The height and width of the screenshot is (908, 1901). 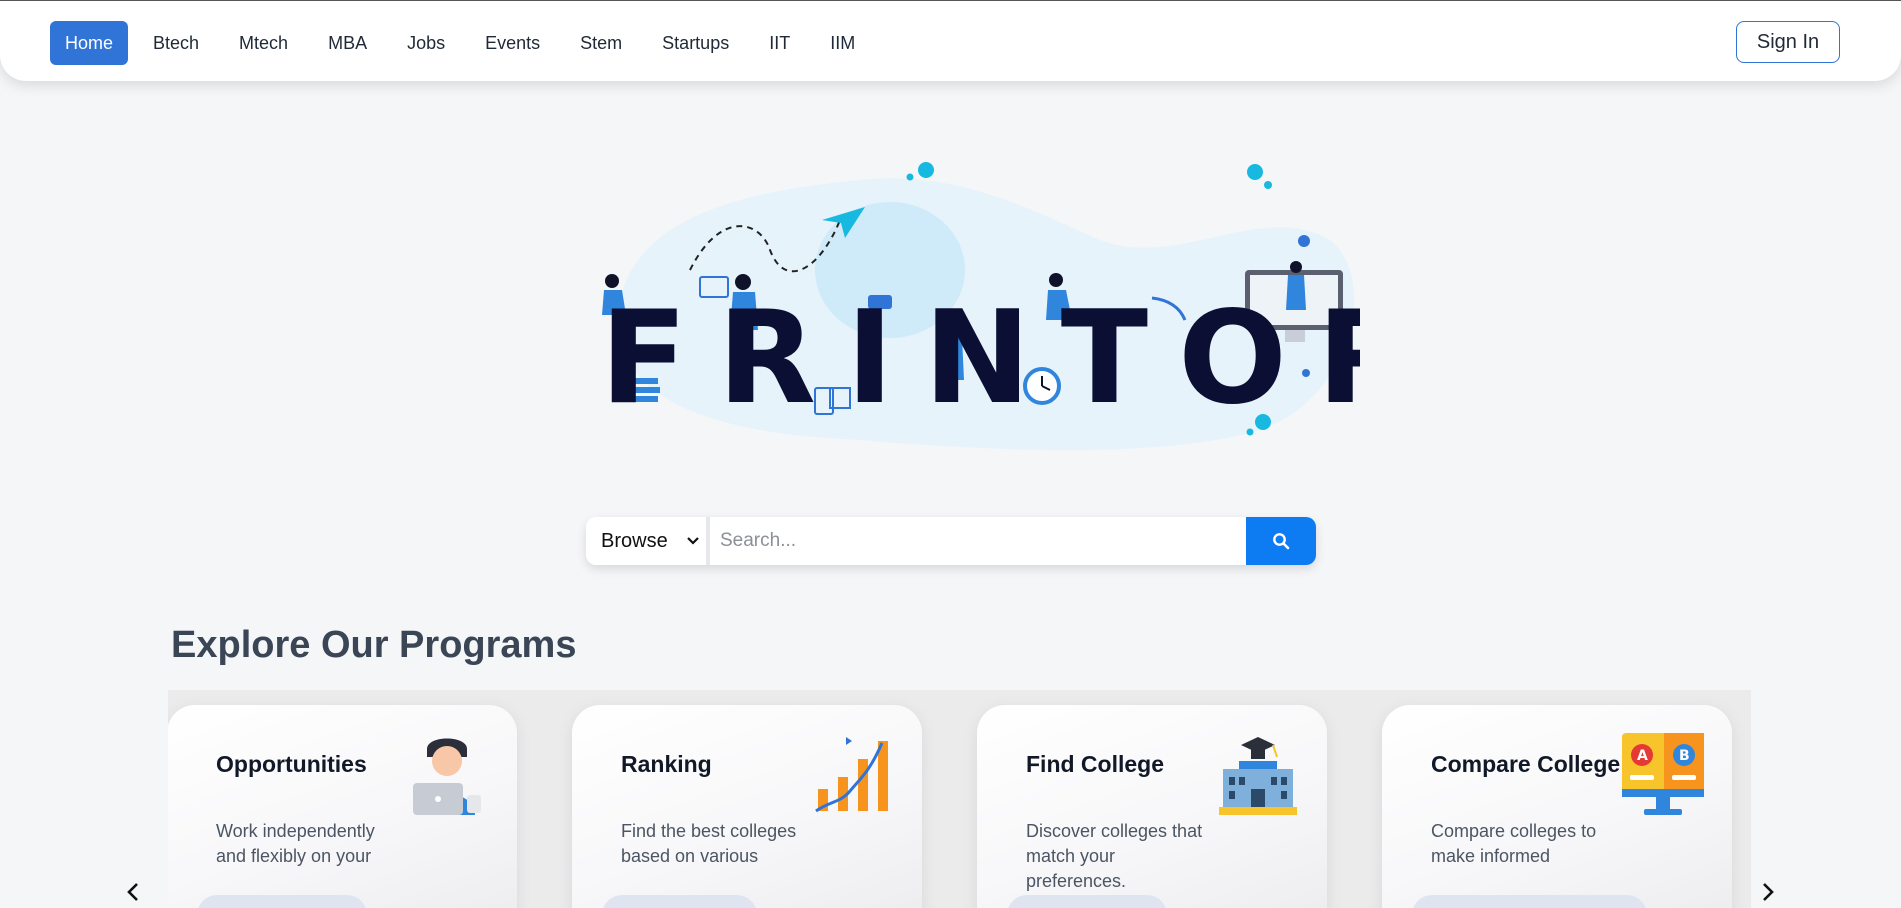 What do you see at coordinates (1526, 764) in the screenshot?
I see `card-title: Compare College` at bounding box center [1526, 764].